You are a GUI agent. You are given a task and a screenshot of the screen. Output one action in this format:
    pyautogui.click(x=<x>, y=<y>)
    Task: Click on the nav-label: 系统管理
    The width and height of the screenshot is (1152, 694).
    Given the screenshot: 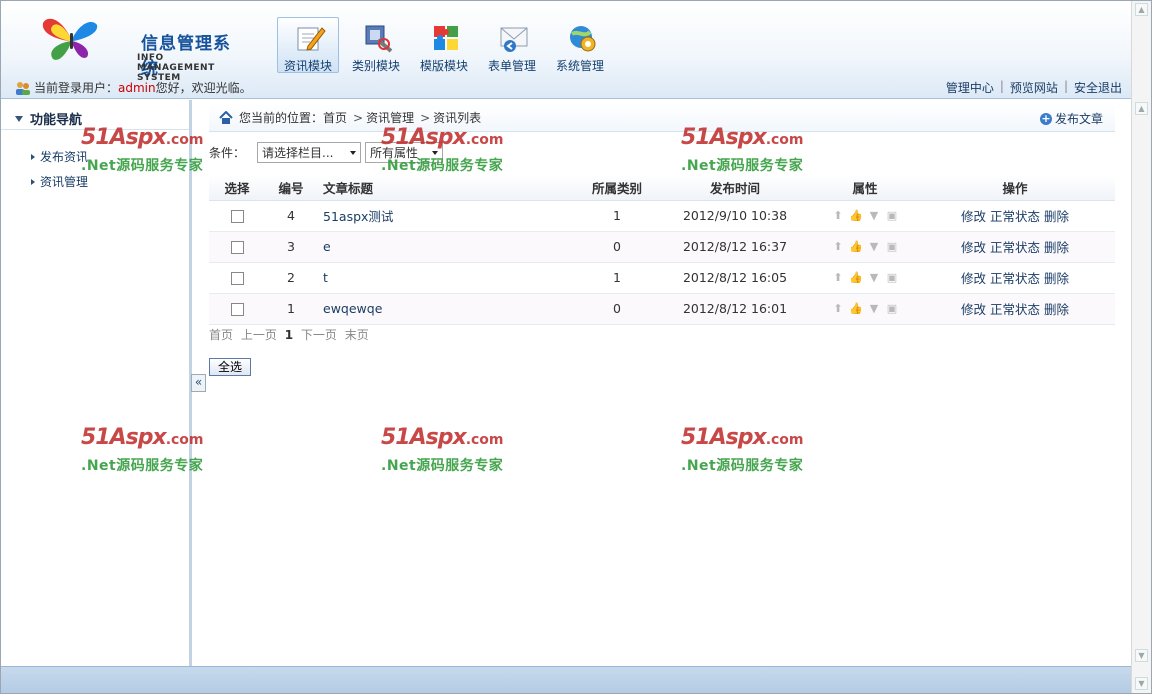 What is the action you would take?
    pyautogui.click(x=579, y=66)
    